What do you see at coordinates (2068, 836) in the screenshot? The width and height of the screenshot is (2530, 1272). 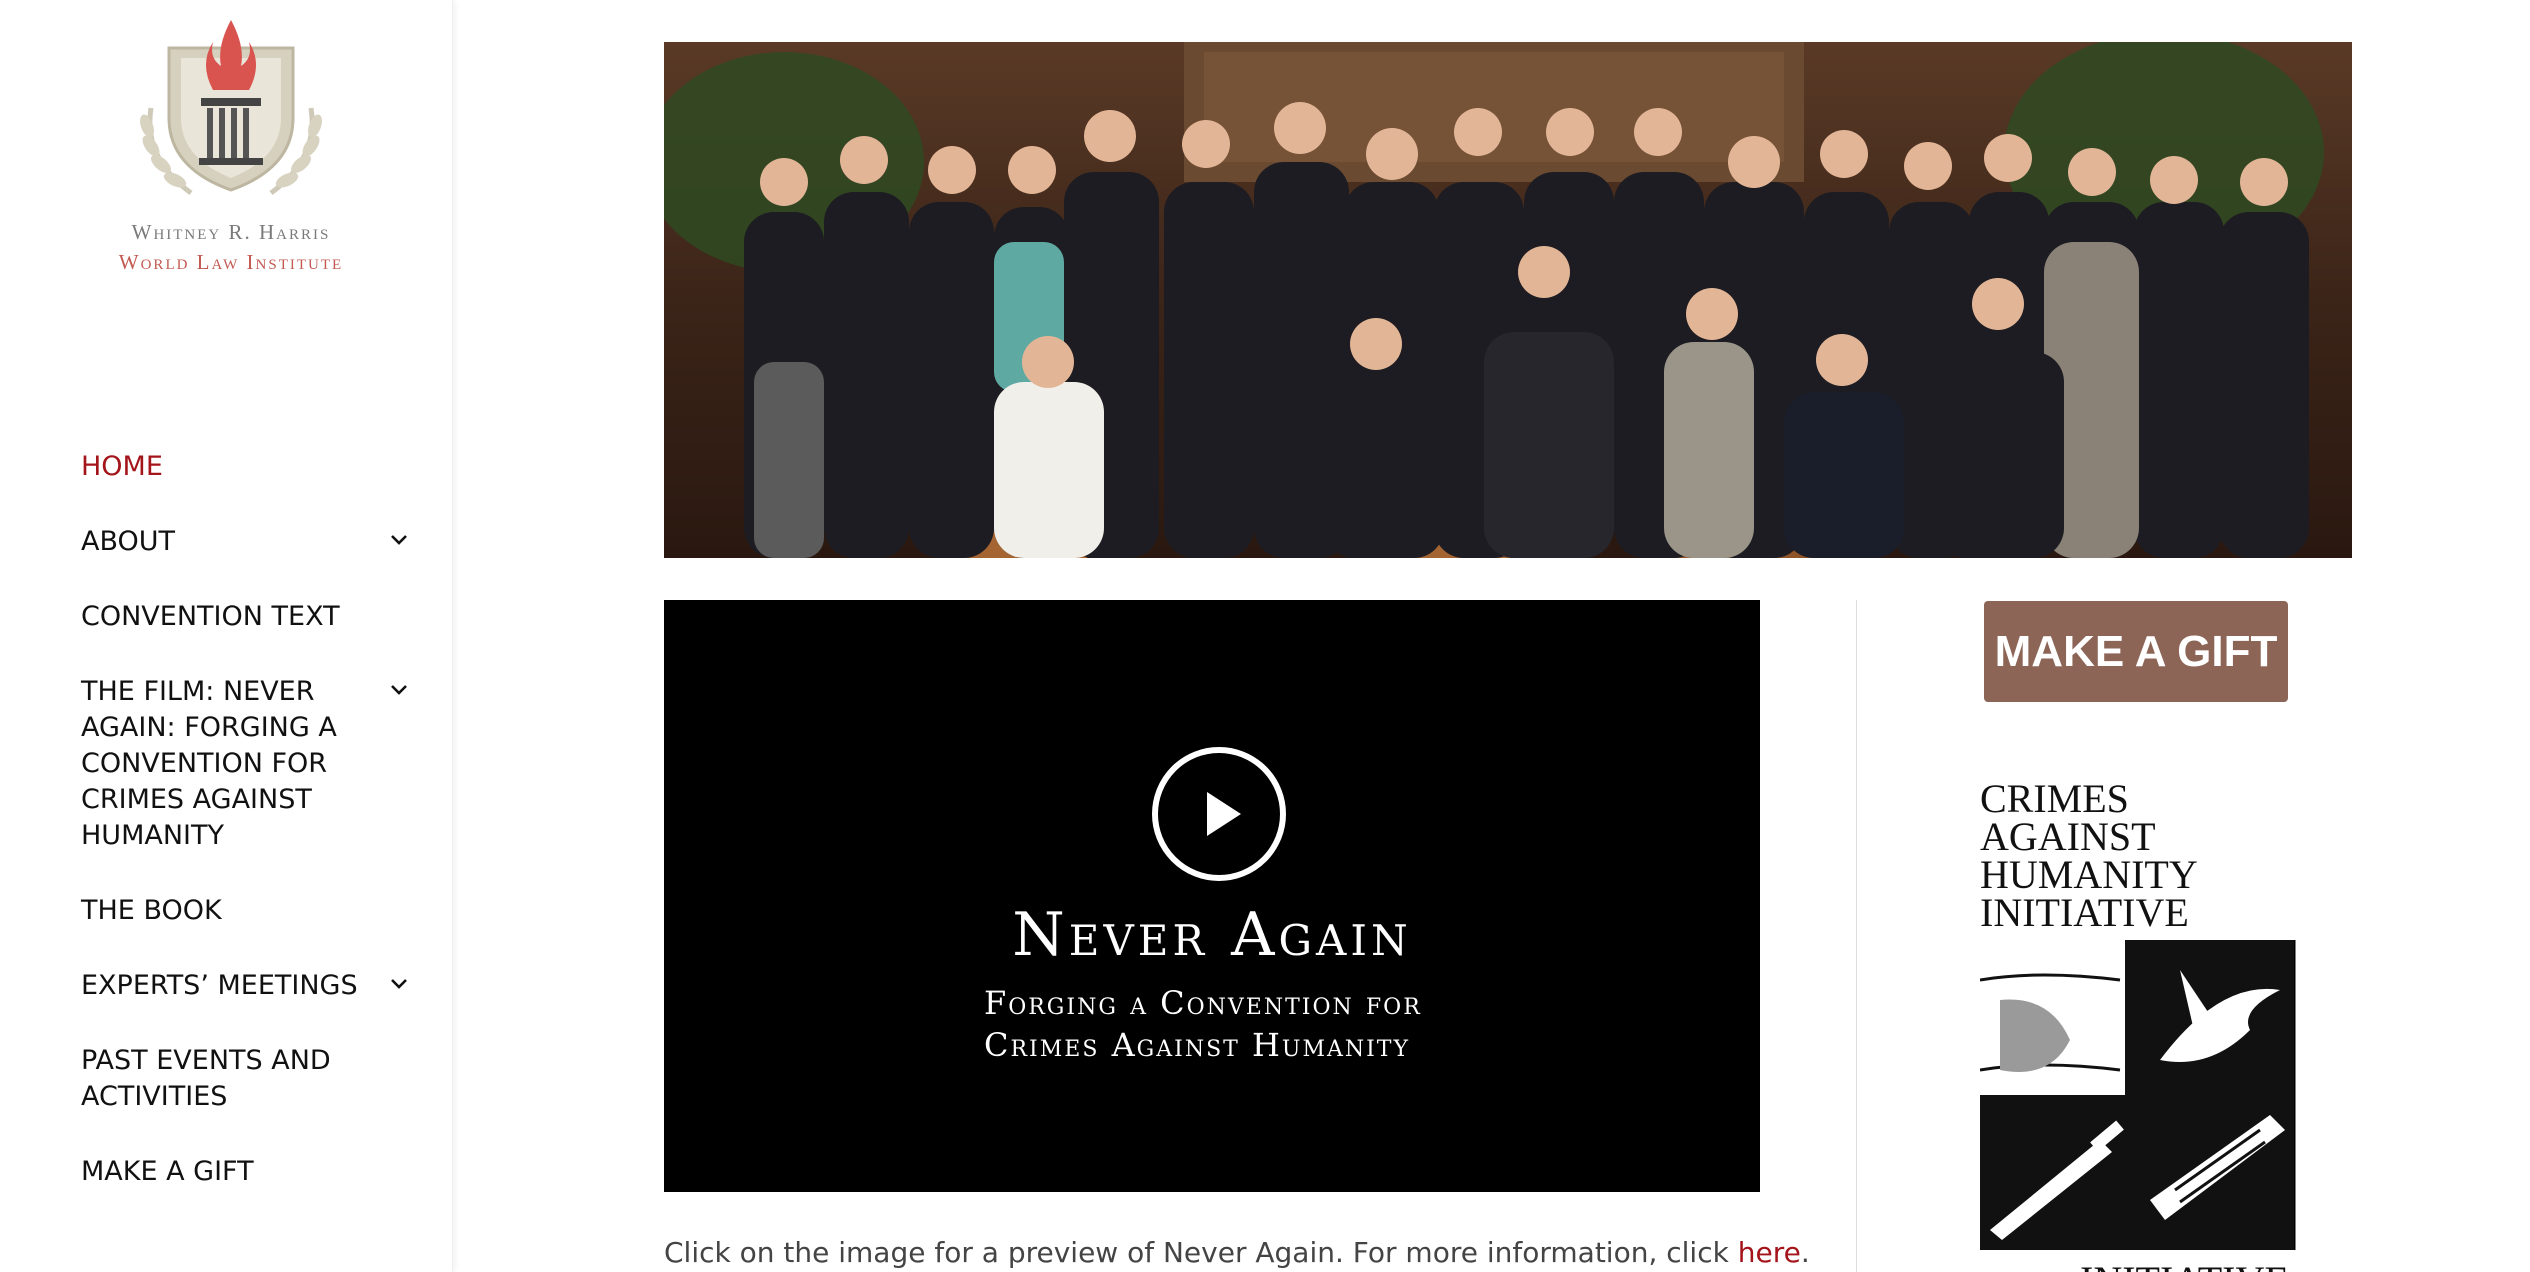 I see `cahi-line-2: AGAINST` at bounding box center [2068, 836].